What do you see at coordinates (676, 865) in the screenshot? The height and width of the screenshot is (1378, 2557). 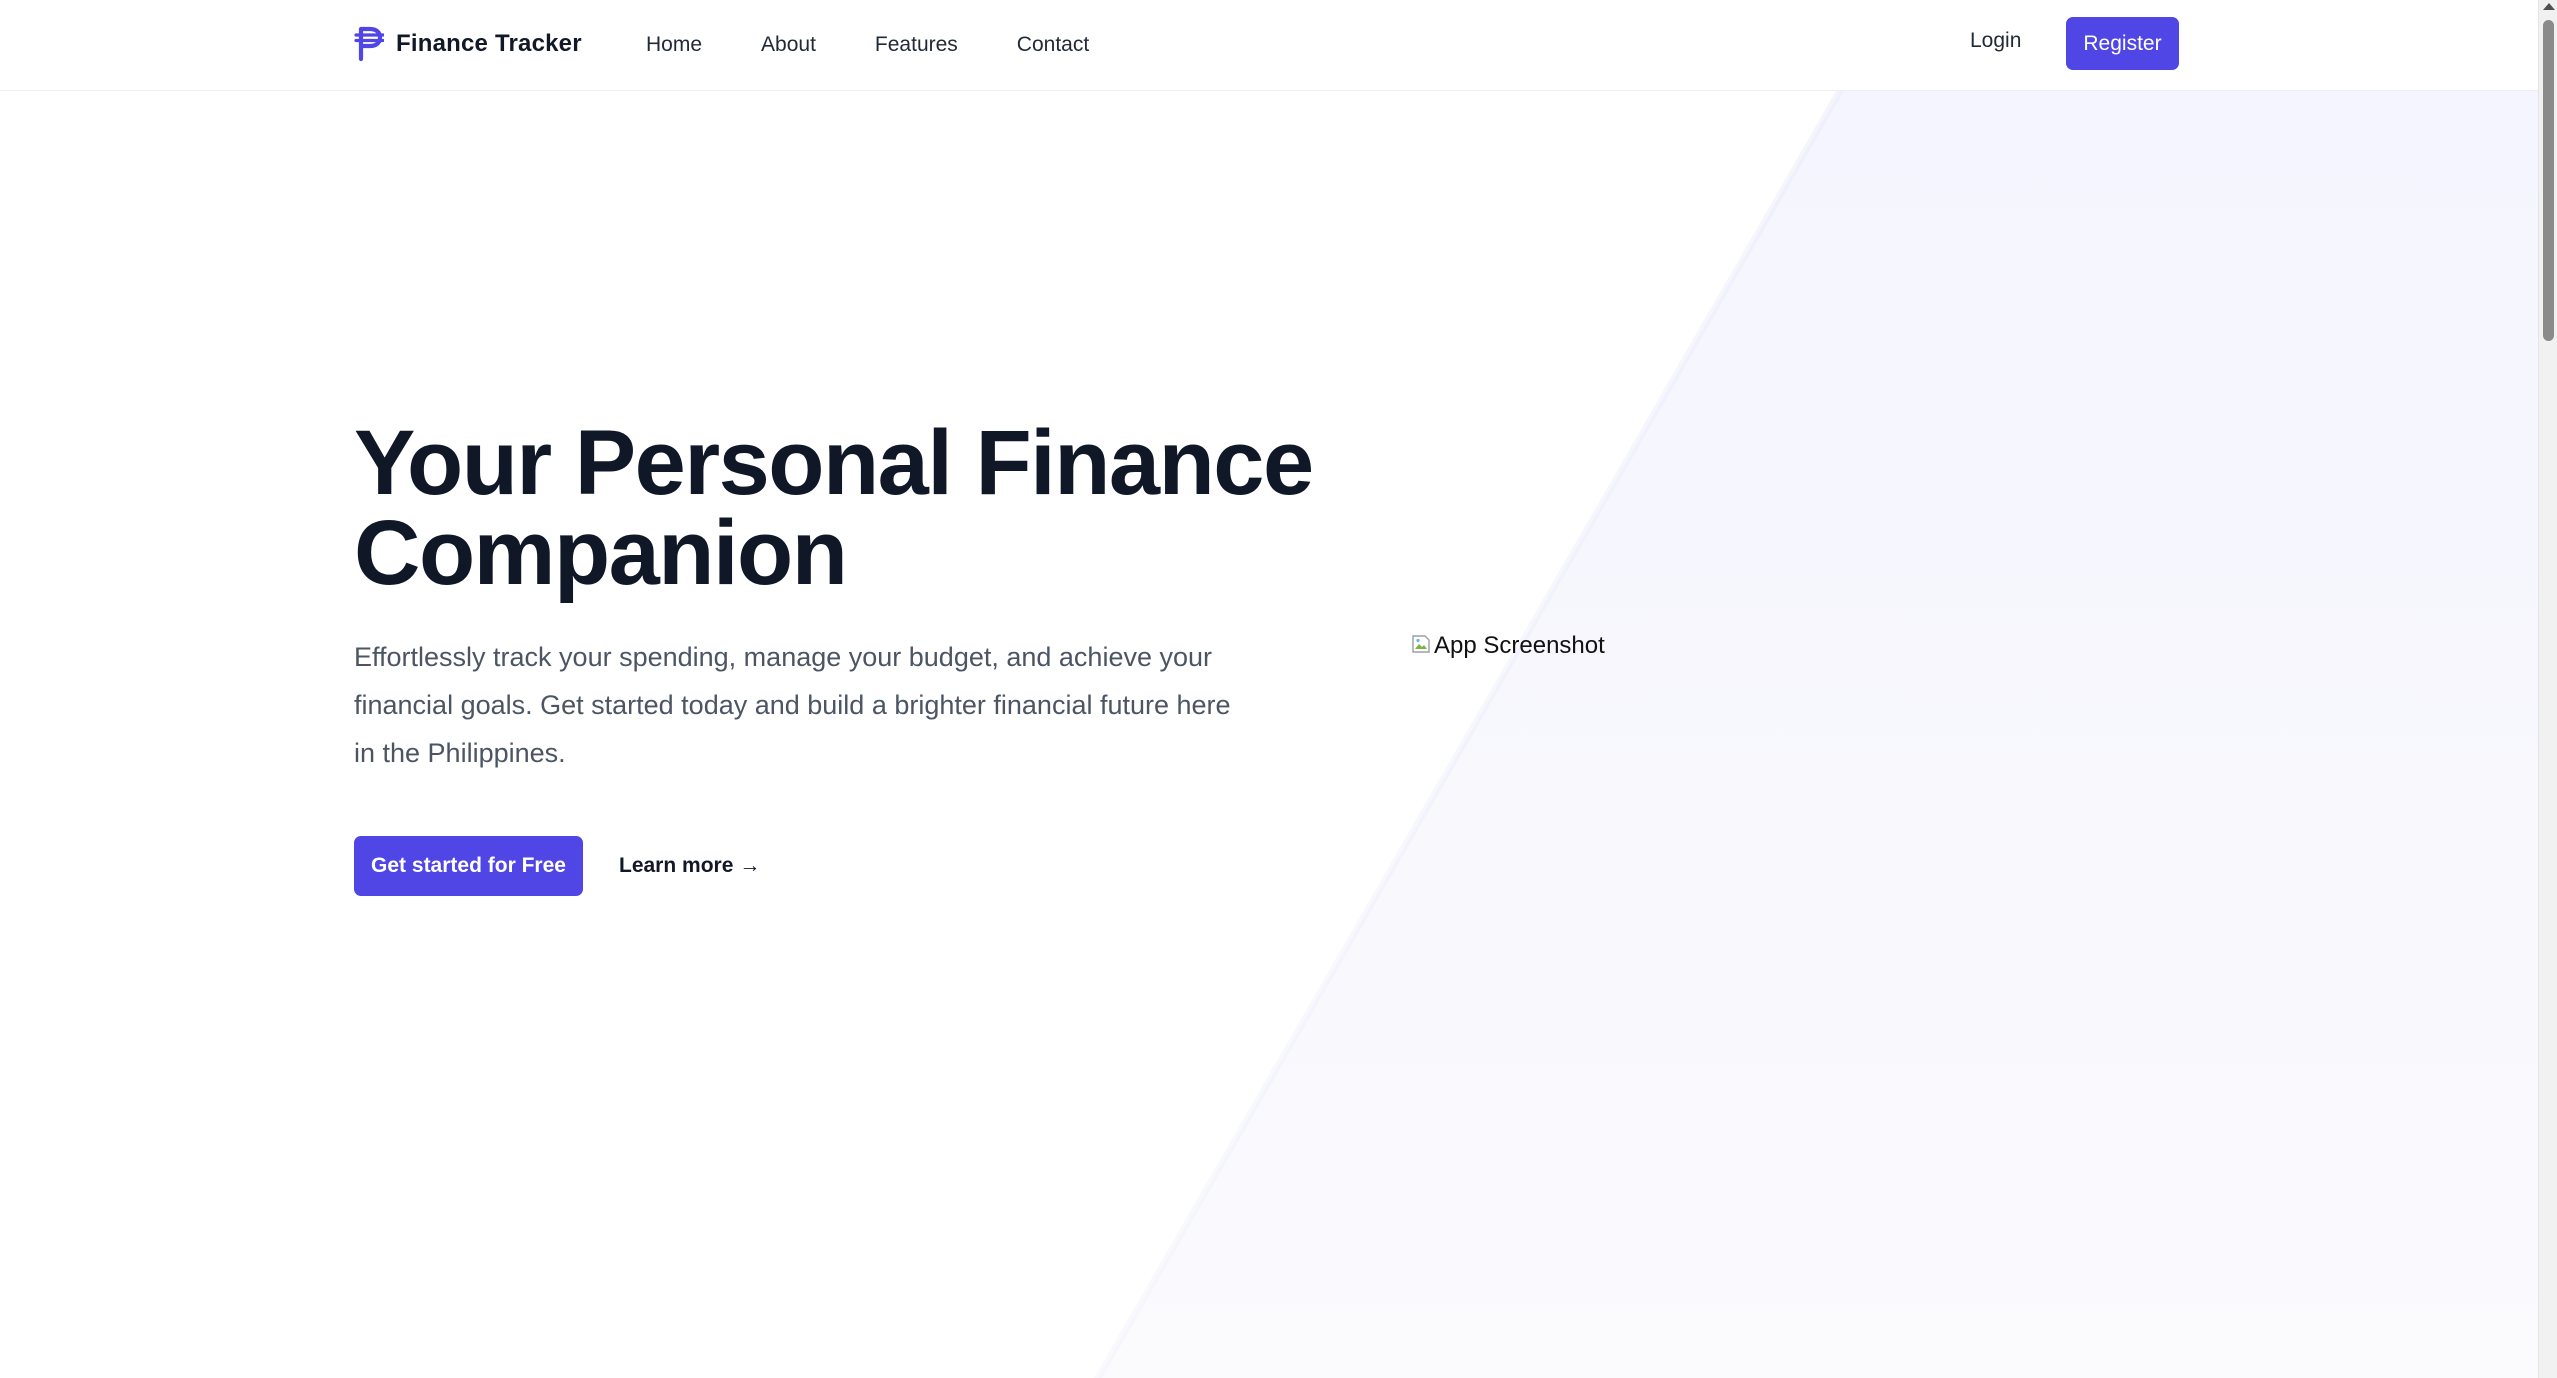 I see `learn-more-label: Learn more` at bounding box center [676, 865].